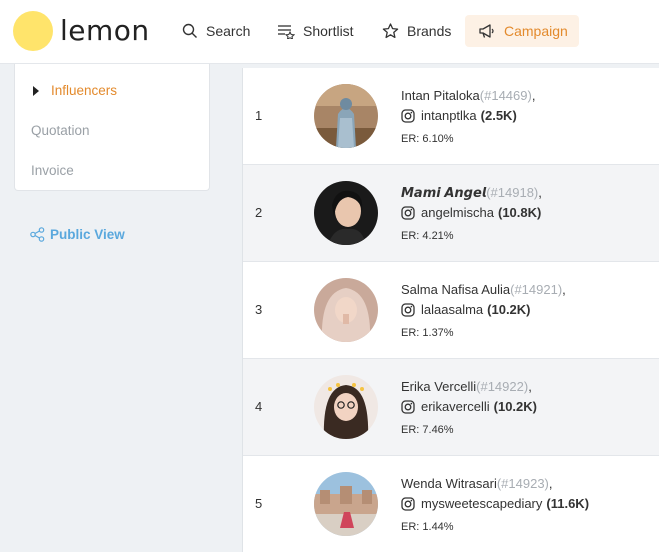 Image resolution: width=659 pixels, height=552 pixels. What do you see at coordinates (427, 139) in the screenshot?
I see `engagement-rate: ER: 6.10%` at bounding box center [427, 139].